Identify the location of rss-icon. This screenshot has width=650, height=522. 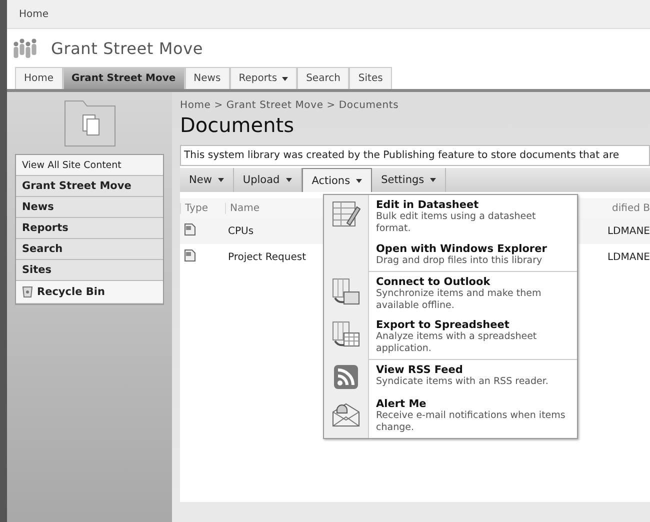
(346, 377).